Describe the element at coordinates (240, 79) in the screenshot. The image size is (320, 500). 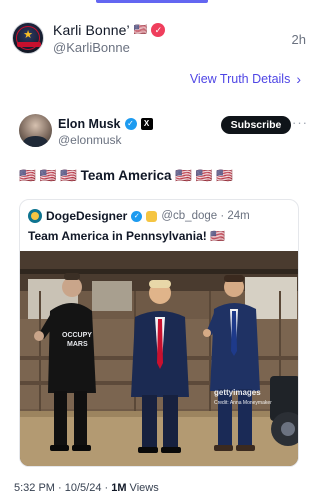
I see `view-truth-details-label: View Truth Details` at that location.